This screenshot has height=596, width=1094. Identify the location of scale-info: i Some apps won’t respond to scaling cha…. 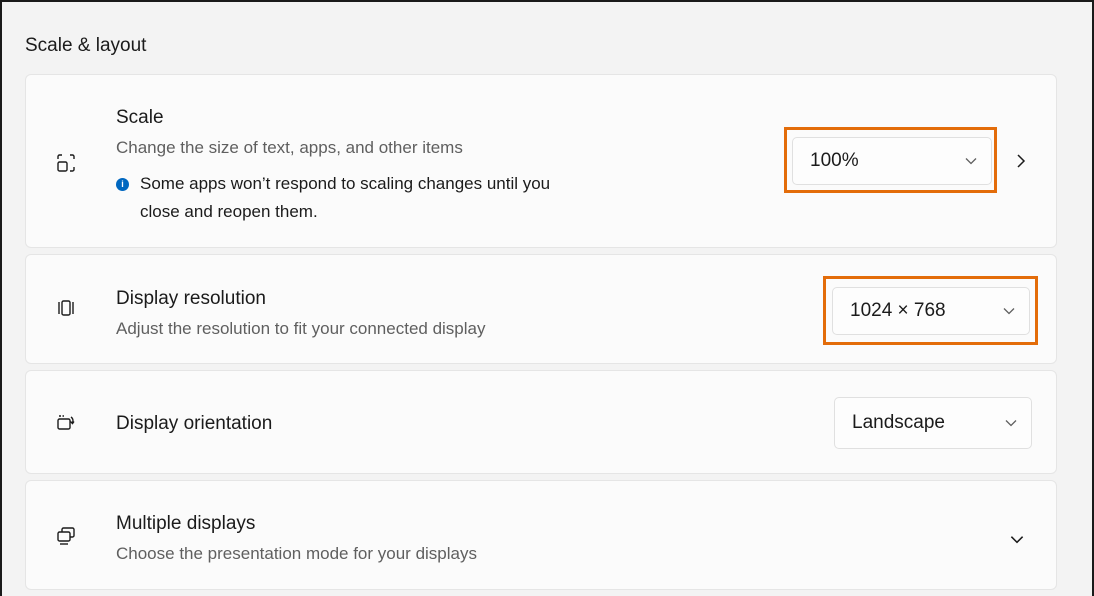
(426, 198).